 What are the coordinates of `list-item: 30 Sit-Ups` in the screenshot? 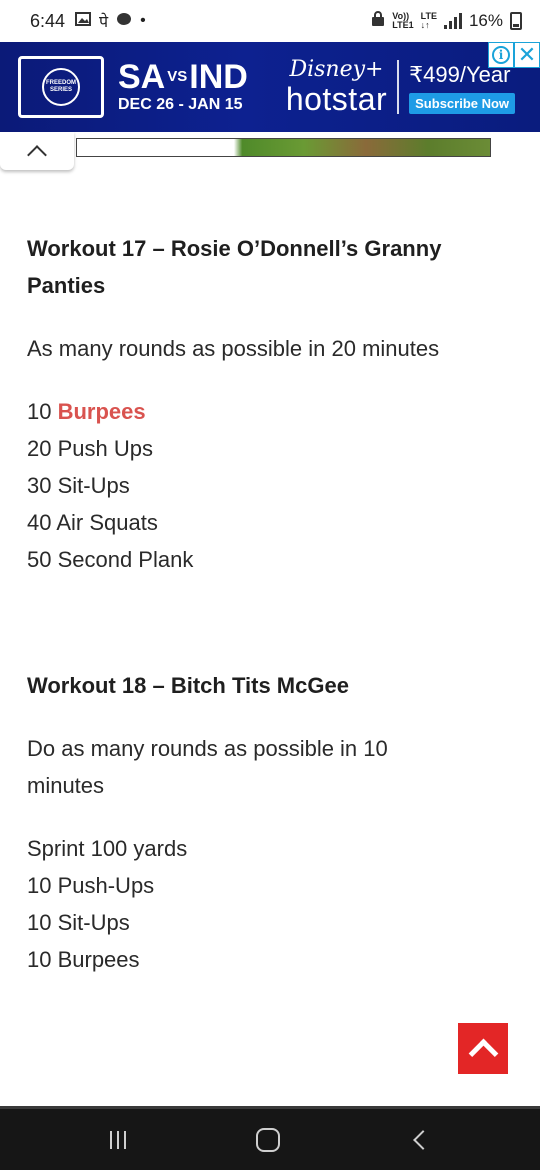 It's located at (78, 485).